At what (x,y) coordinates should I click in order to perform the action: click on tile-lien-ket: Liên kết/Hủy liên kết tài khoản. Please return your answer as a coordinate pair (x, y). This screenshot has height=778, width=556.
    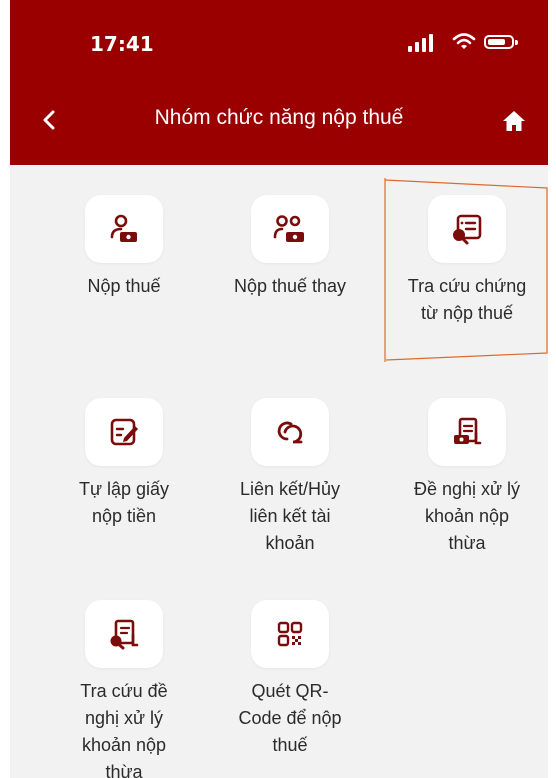
    Looking at the image, I should click on (290, 477).